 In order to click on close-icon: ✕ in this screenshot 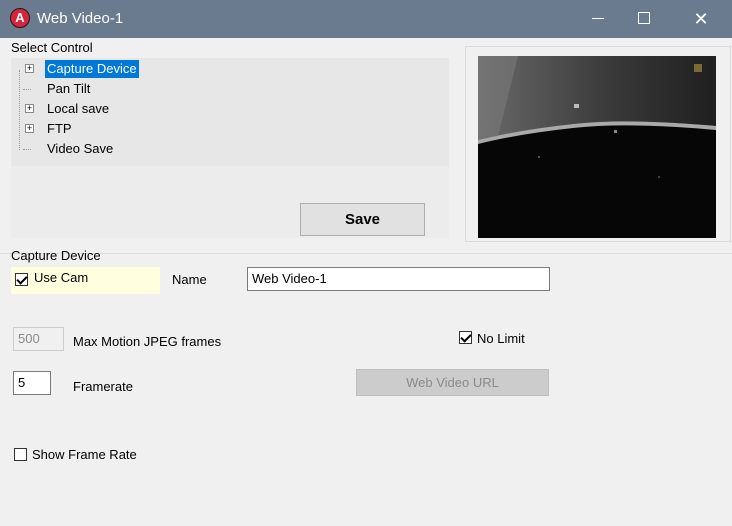, I will do `click(701, 19)`.